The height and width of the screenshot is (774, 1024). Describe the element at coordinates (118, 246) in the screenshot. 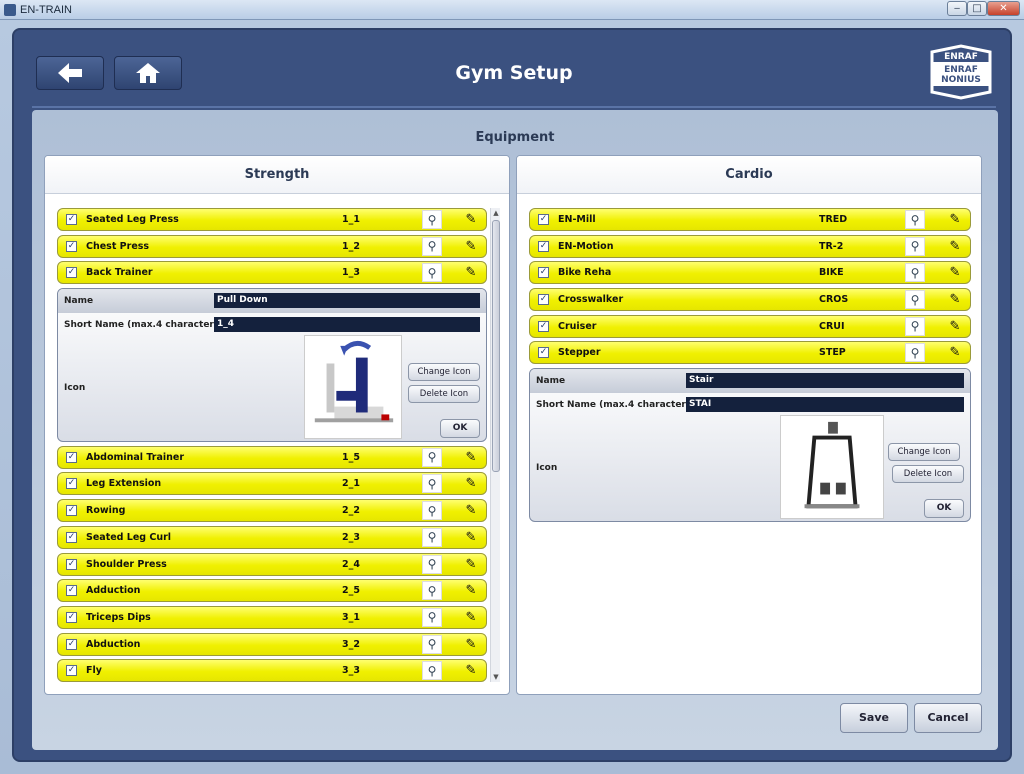

I see `equipment-name: Chest Press` at that location.